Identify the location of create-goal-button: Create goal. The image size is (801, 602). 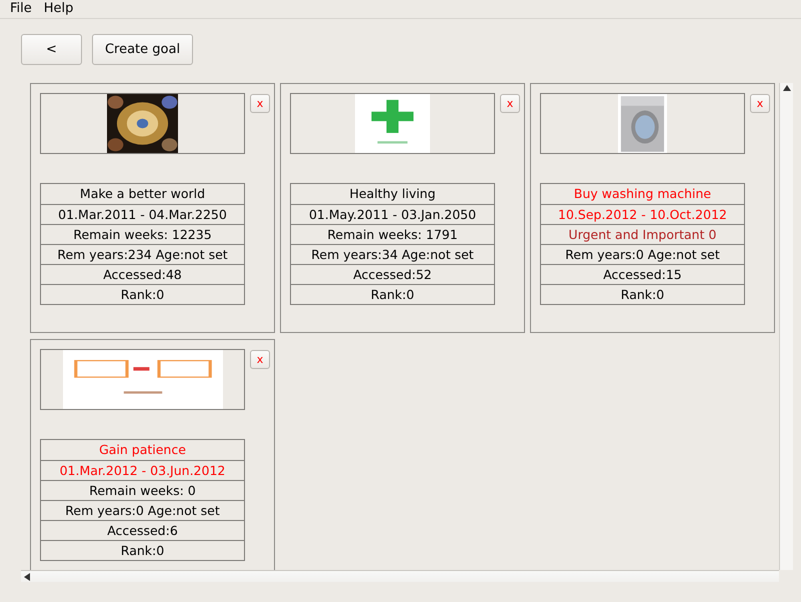
(142, 49).